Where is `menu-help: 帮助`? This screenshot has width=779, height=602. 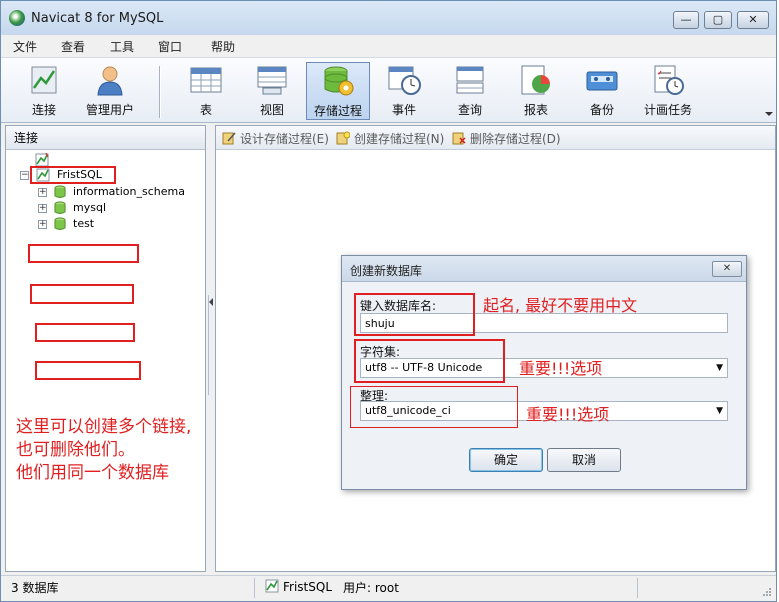 menu-help: 帮助 is located at coordinates (223, 46).